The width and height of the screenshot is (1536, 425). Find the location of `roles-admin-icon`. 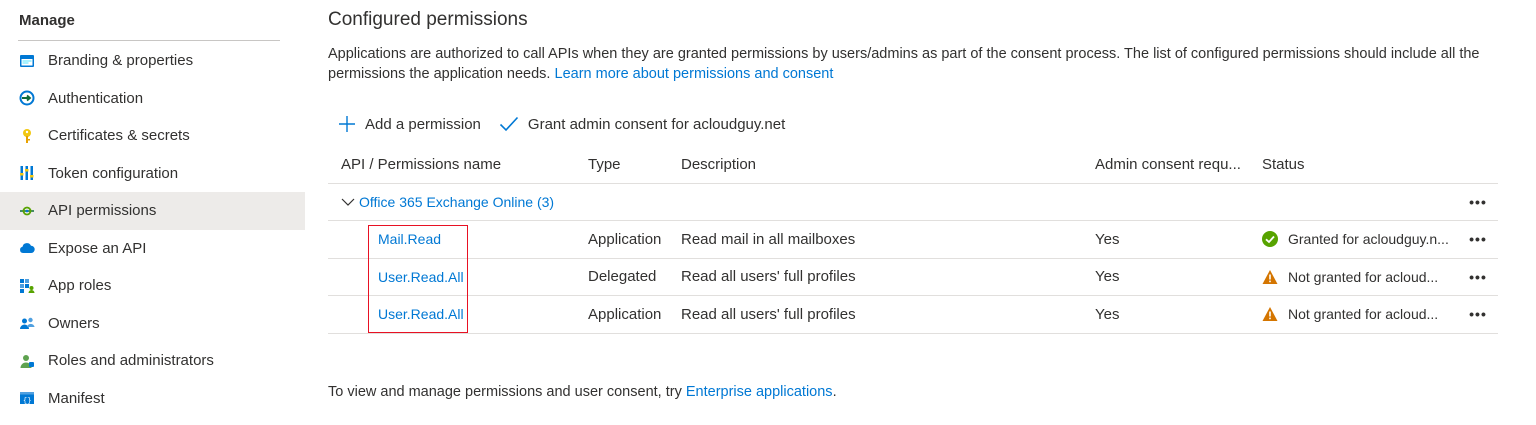

roles-admin-icon is located at coordinates (27, 361).